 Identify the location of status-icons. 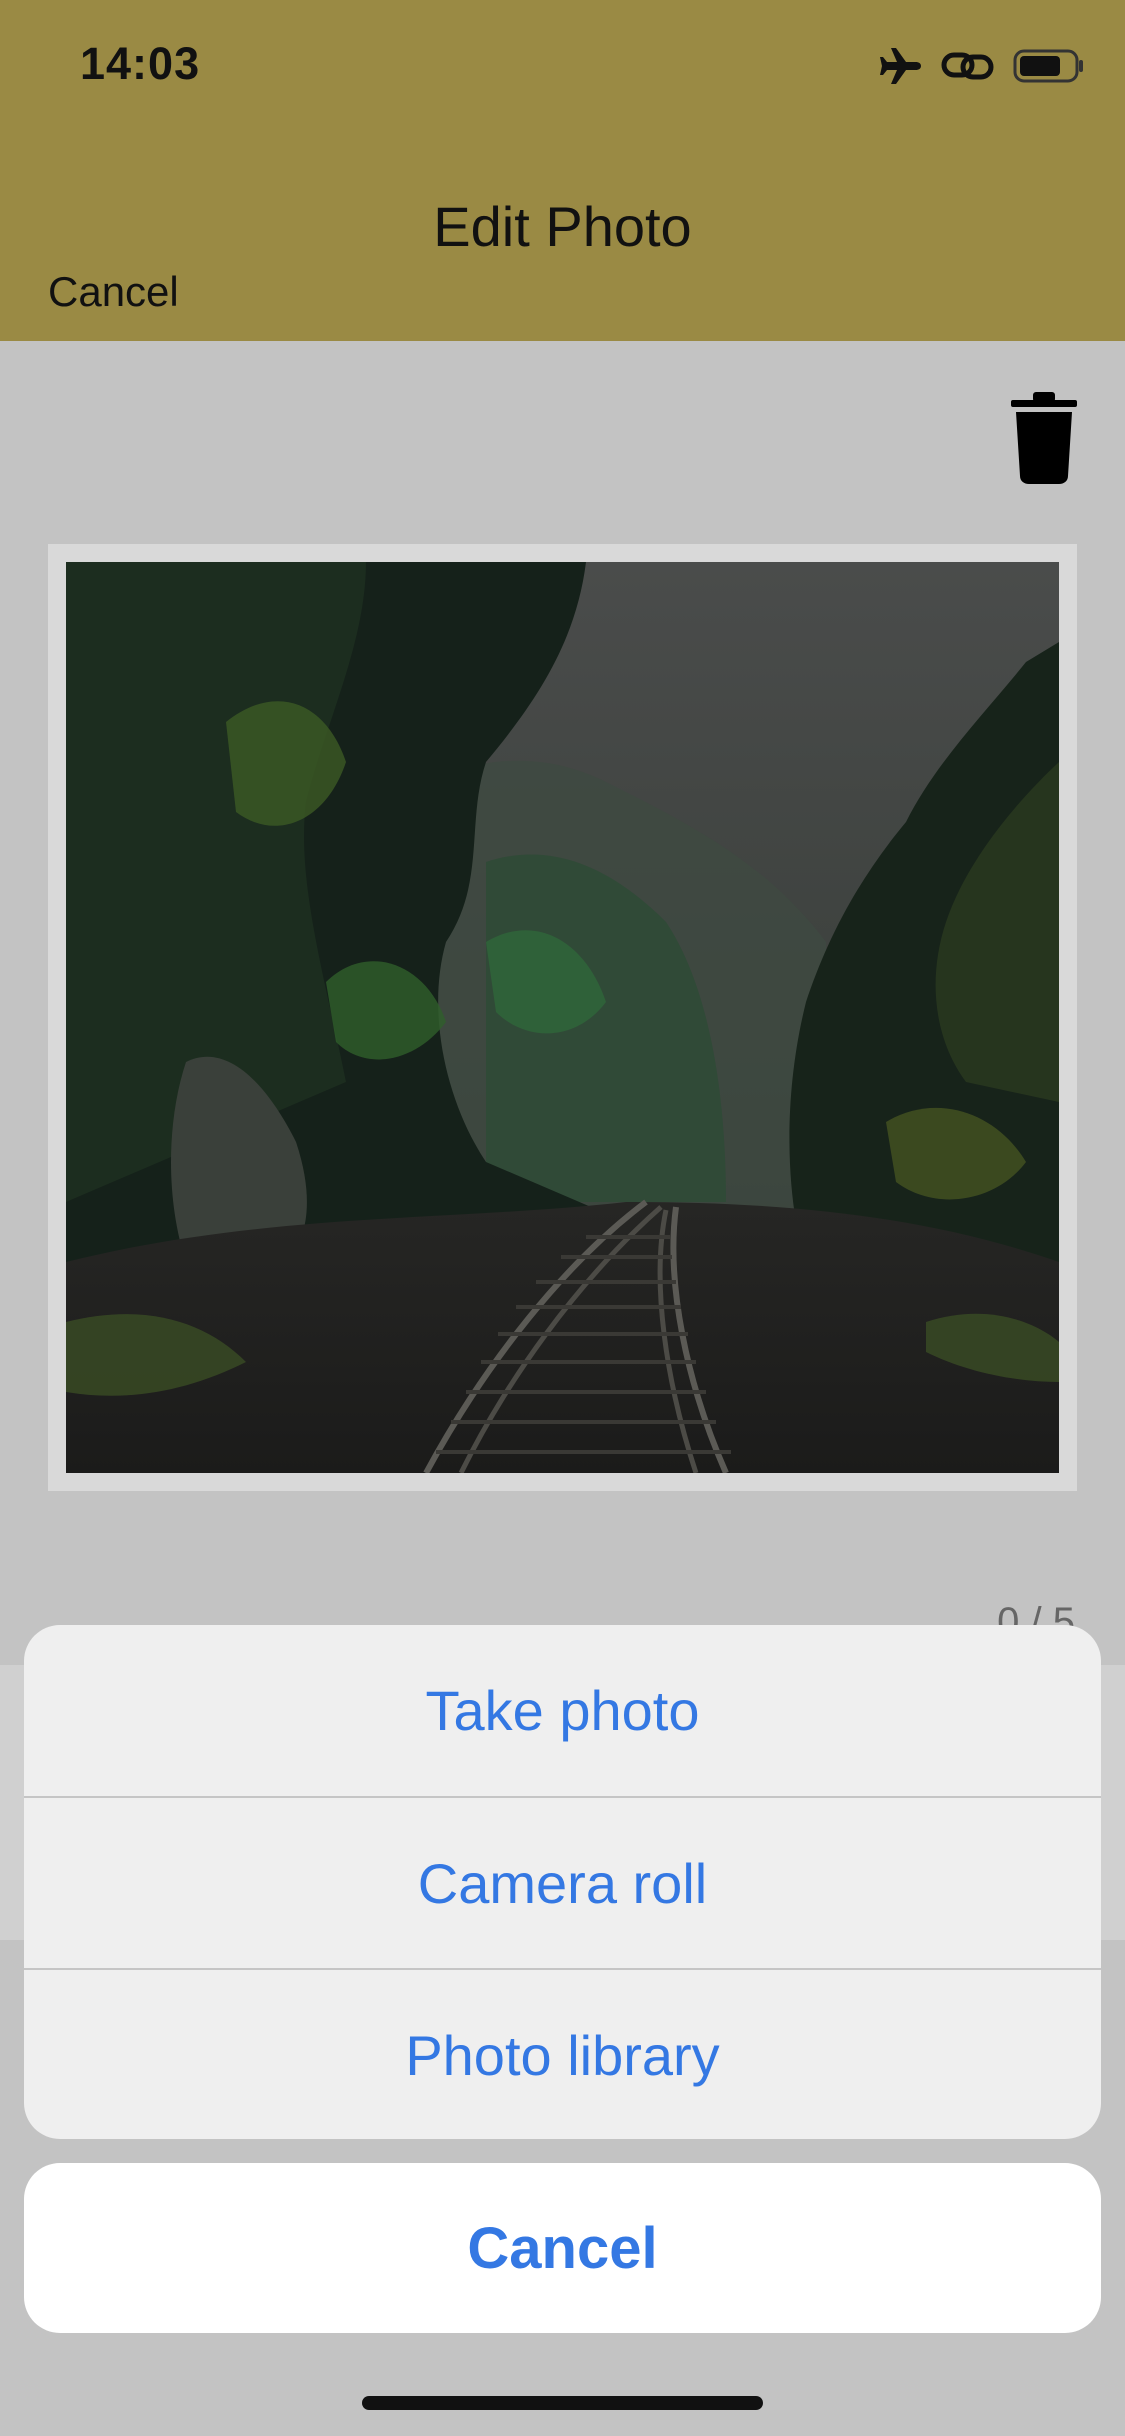
(982, 68).